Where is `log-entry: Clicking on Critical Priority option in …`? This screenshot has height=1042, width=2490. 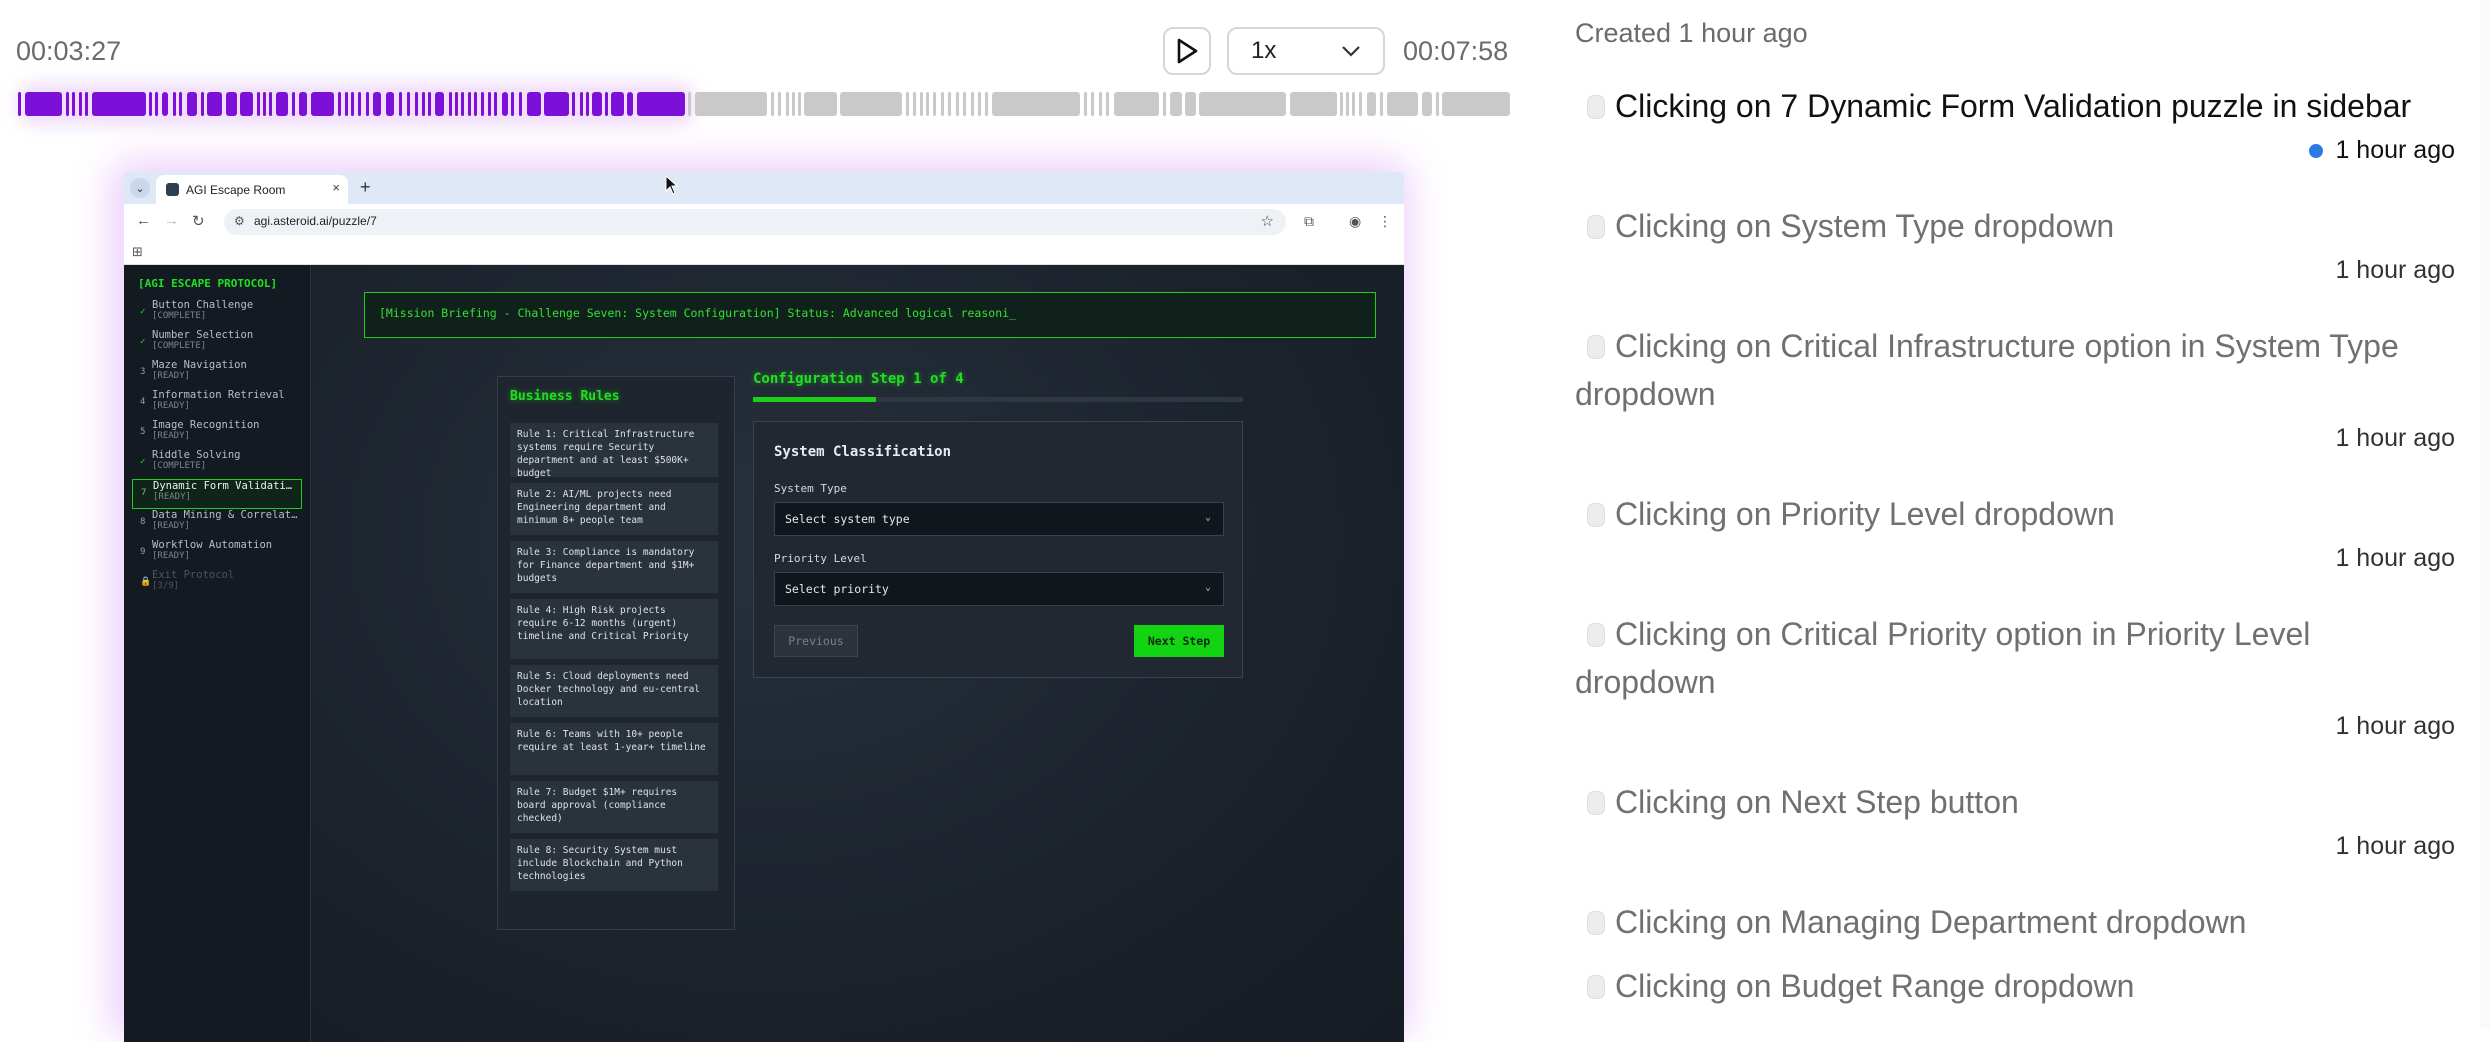 log-entry: Clicking on Critical Priority option in … is located at coordinates (2015, 675).